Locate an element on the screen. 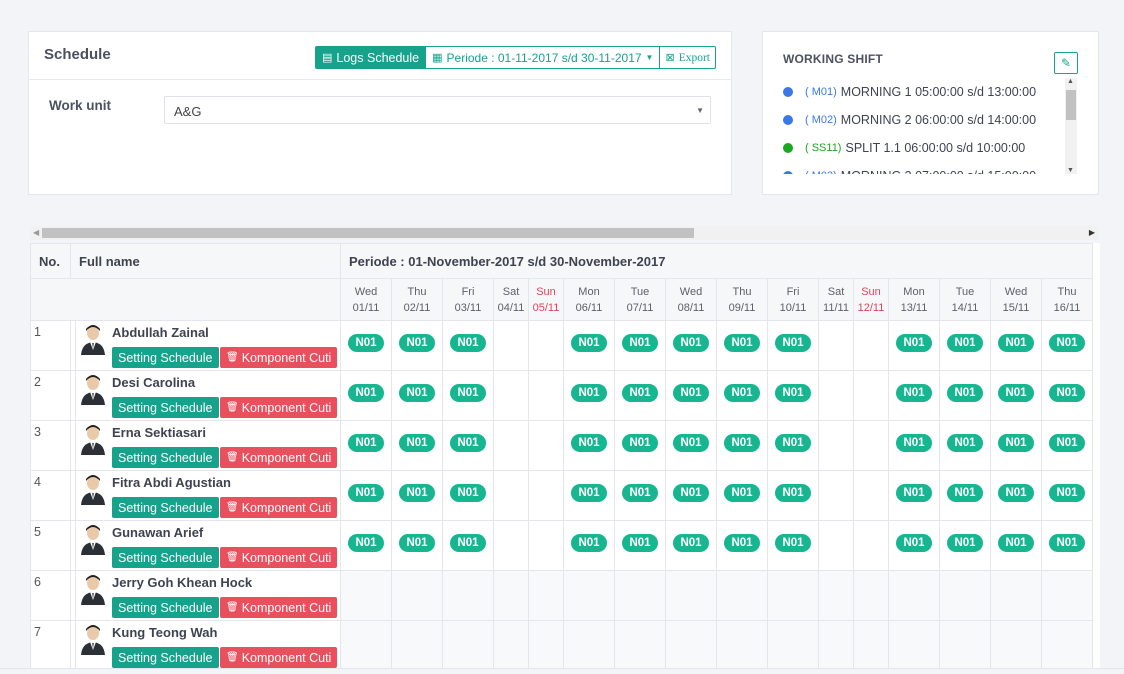 Image resolution: width=1124 pixels, height=674 pixels. scroll-left-icon: ◀ is located at coordinates (36, 232).